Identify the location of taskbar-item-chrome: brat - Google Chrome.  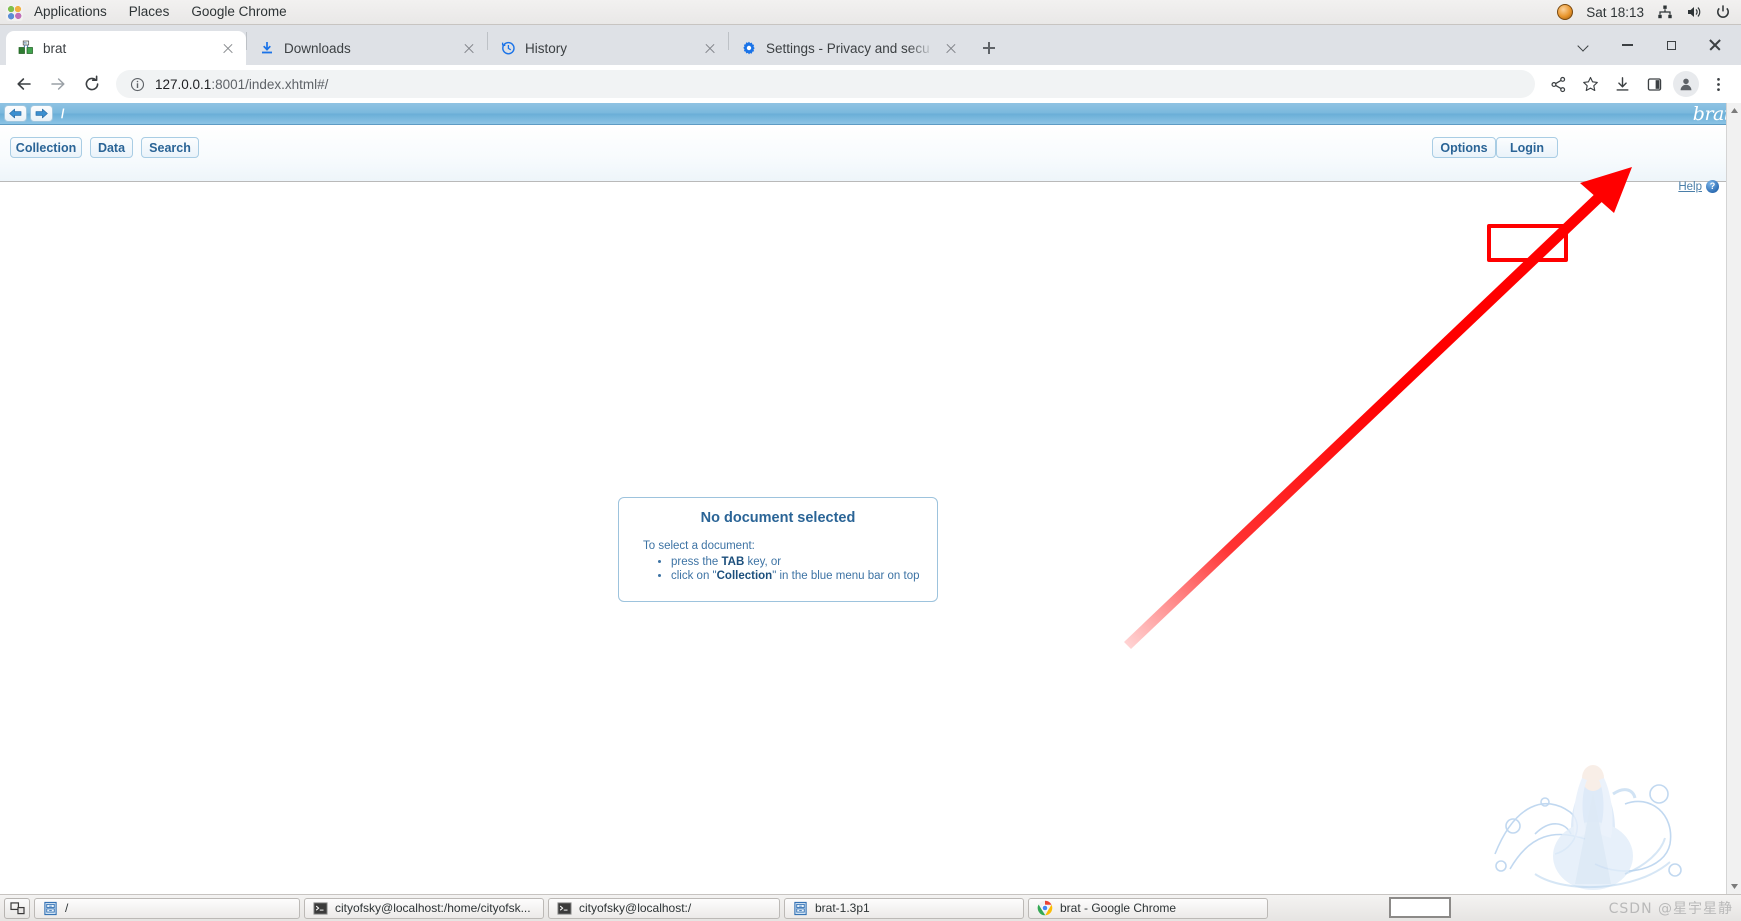
(1148, 908).